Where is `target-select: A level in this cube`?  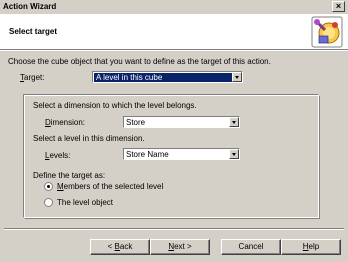
target-select: A level in this cube is located at coordinates (167, 77).